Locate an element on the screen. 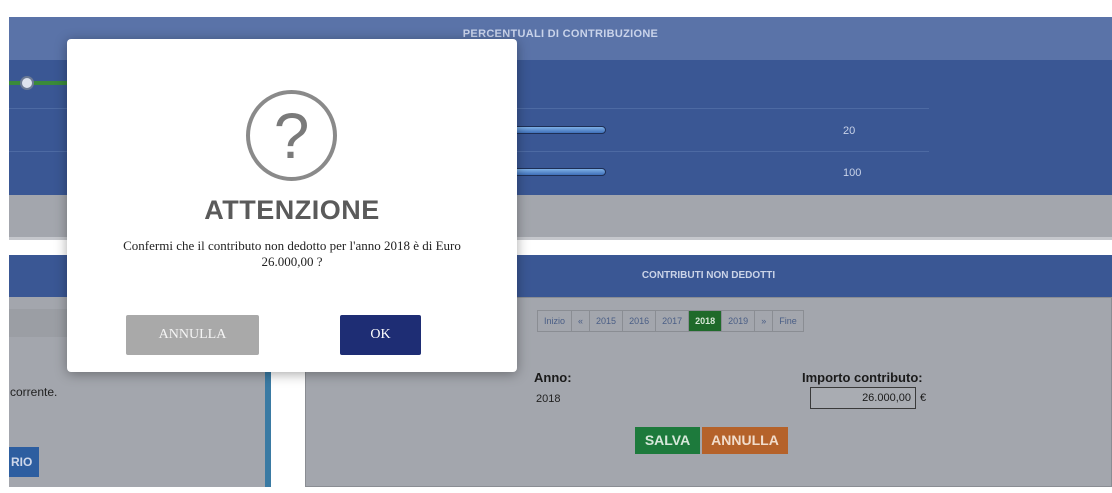 The height and width of the screenshot is (493, 1112). percent-value-2: 100 is located at coordinates (852, 173).